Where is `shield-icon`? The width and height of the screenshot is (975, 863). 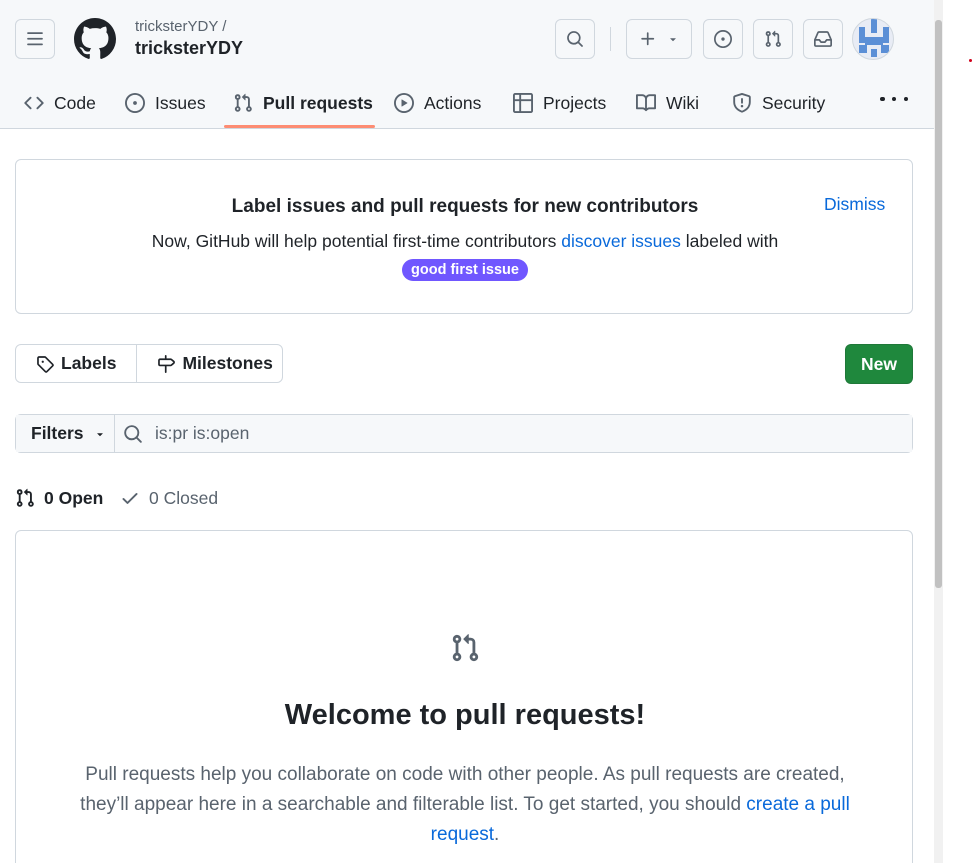 shield-icon is located at coordinates (742, 103).